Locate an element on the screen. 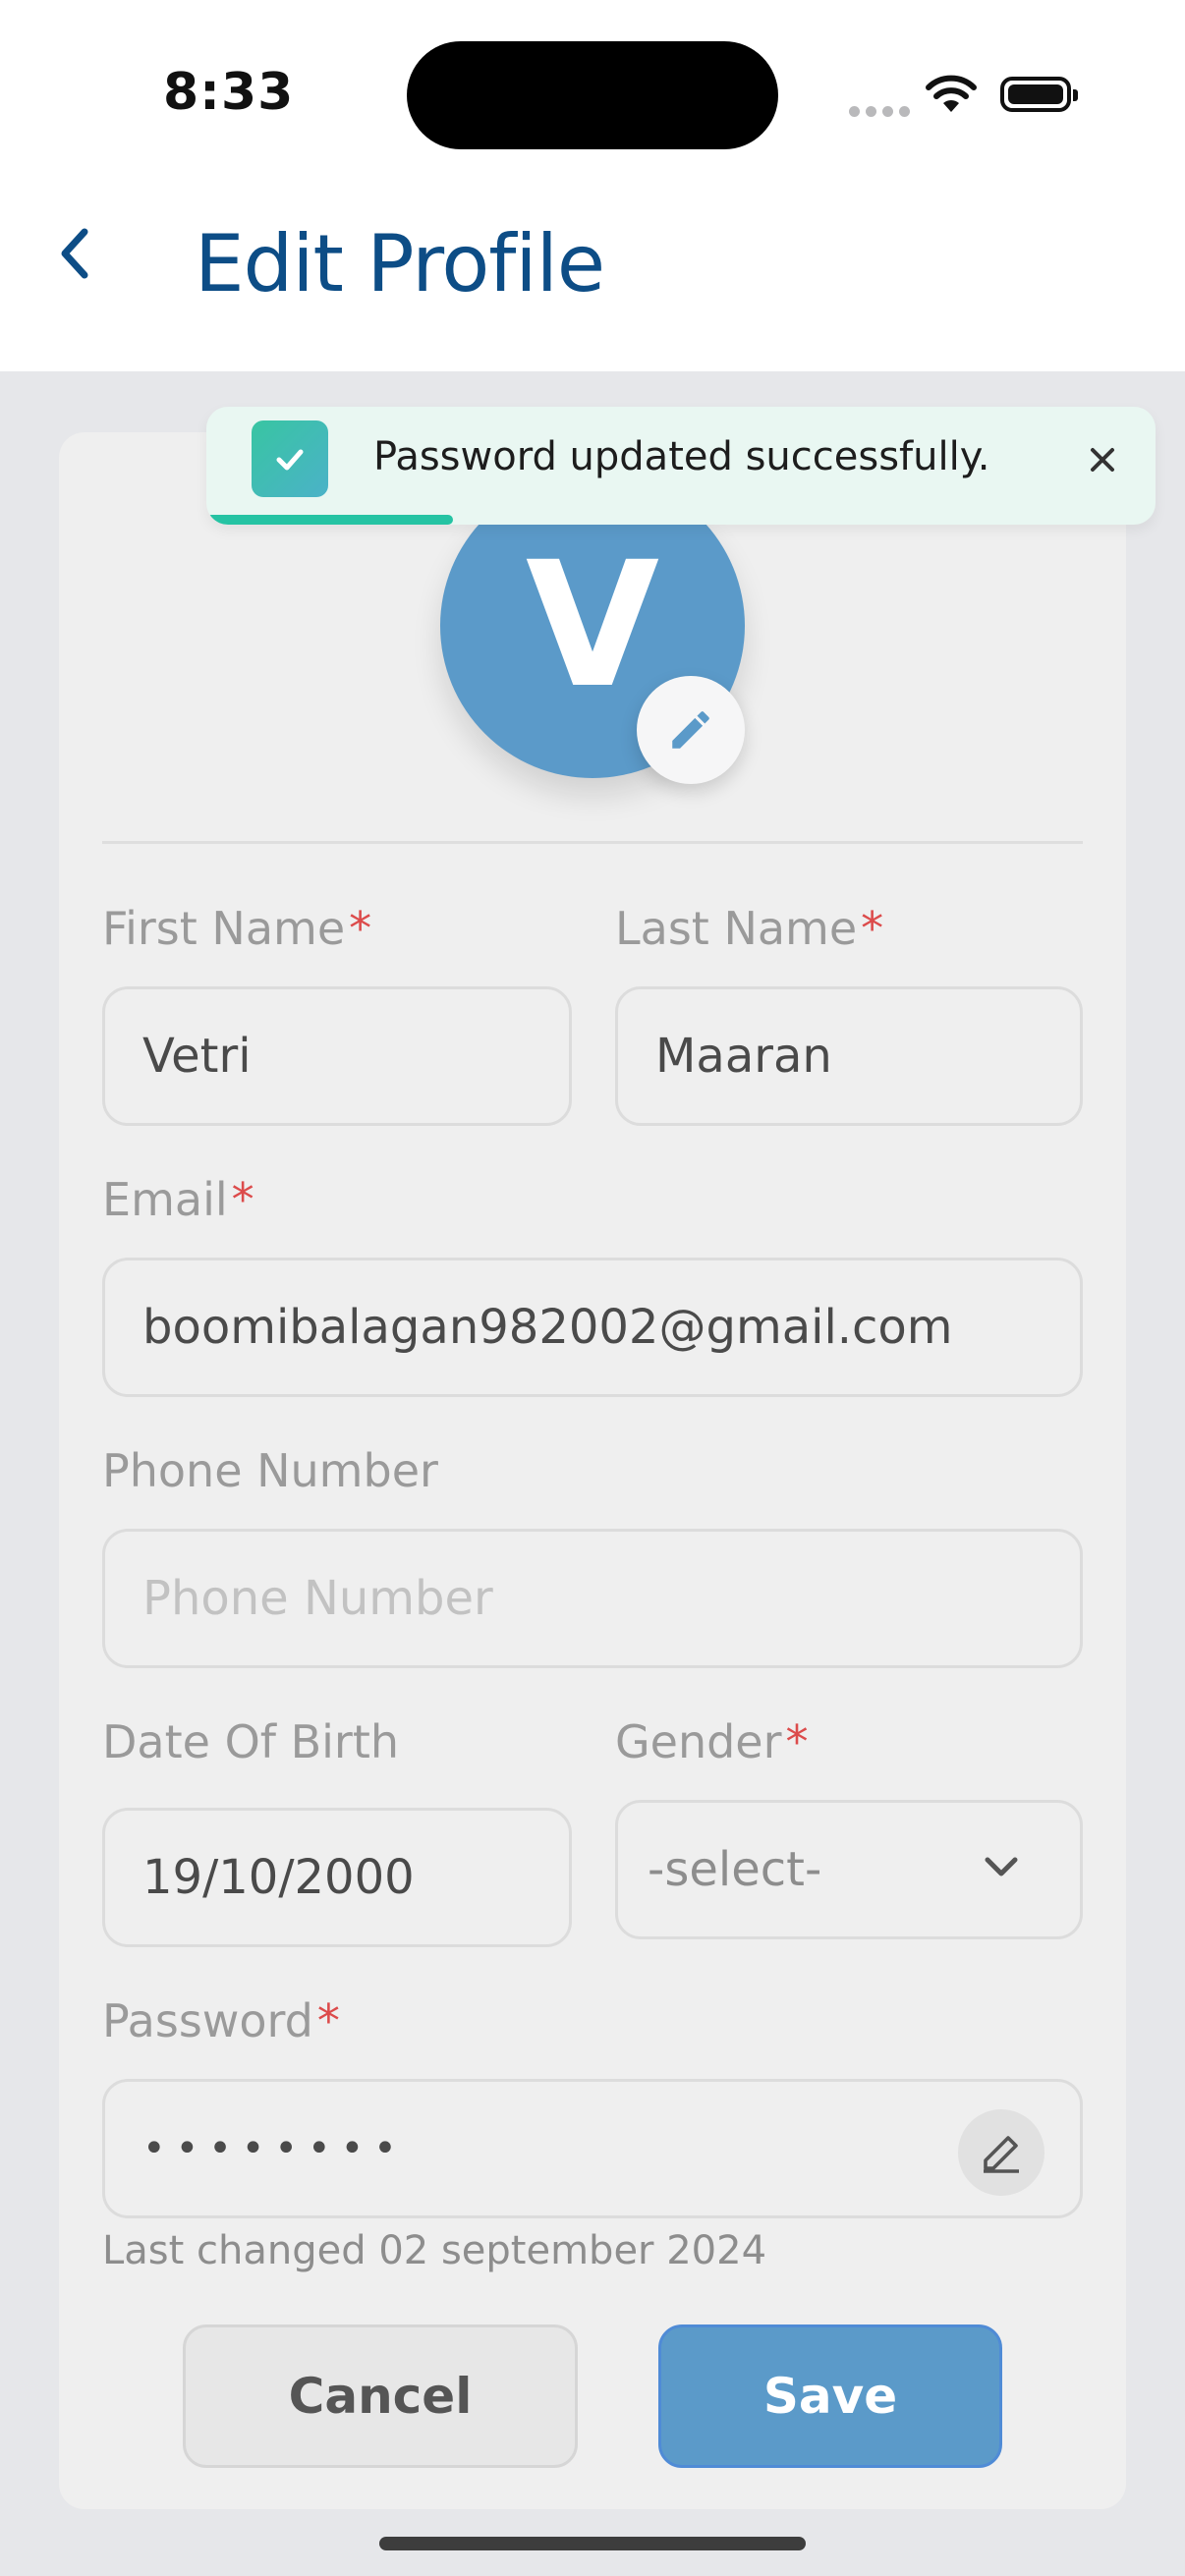  date-of-birth-field: 19/10/2000 is located at coordinates (337, 1877).